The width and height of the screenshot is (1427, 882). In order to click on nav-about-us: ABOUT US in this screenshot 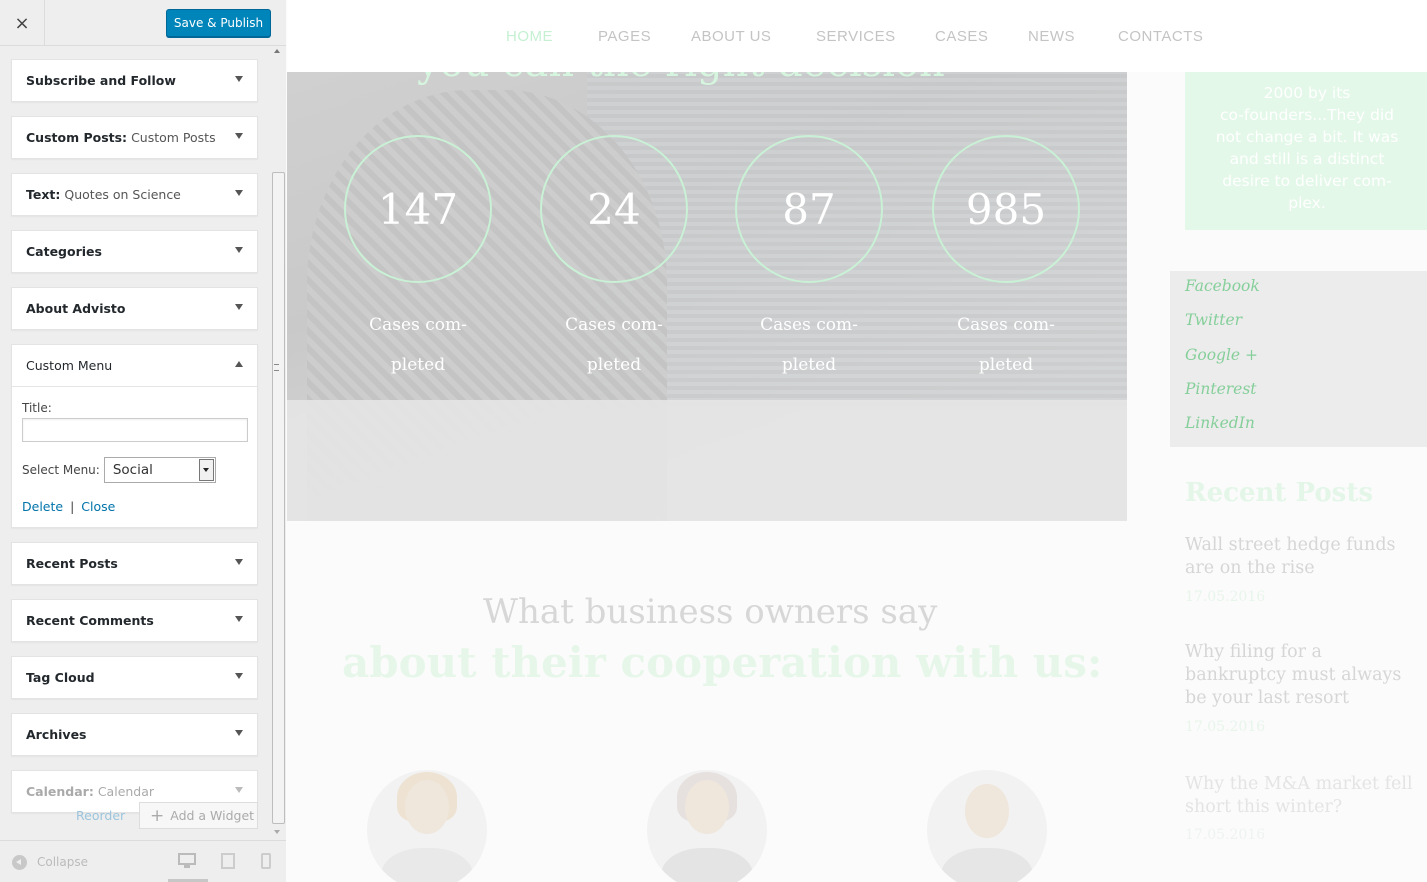, I will do `click(731, 36)`.